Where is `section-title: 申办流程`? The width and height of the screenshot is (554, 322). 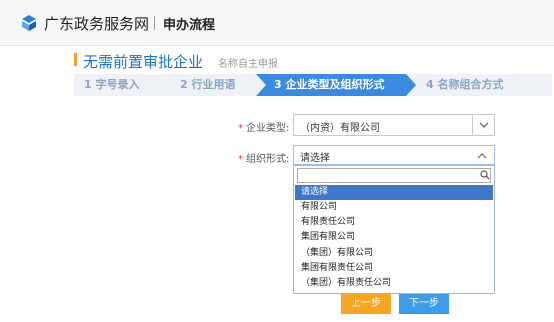
section-title: 申办流程 is located at coordinates (189, 25).